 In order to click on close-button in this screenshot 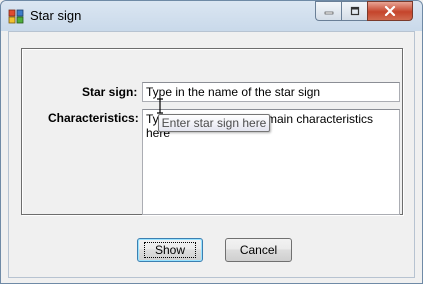, I will do `click(390, 11)`.